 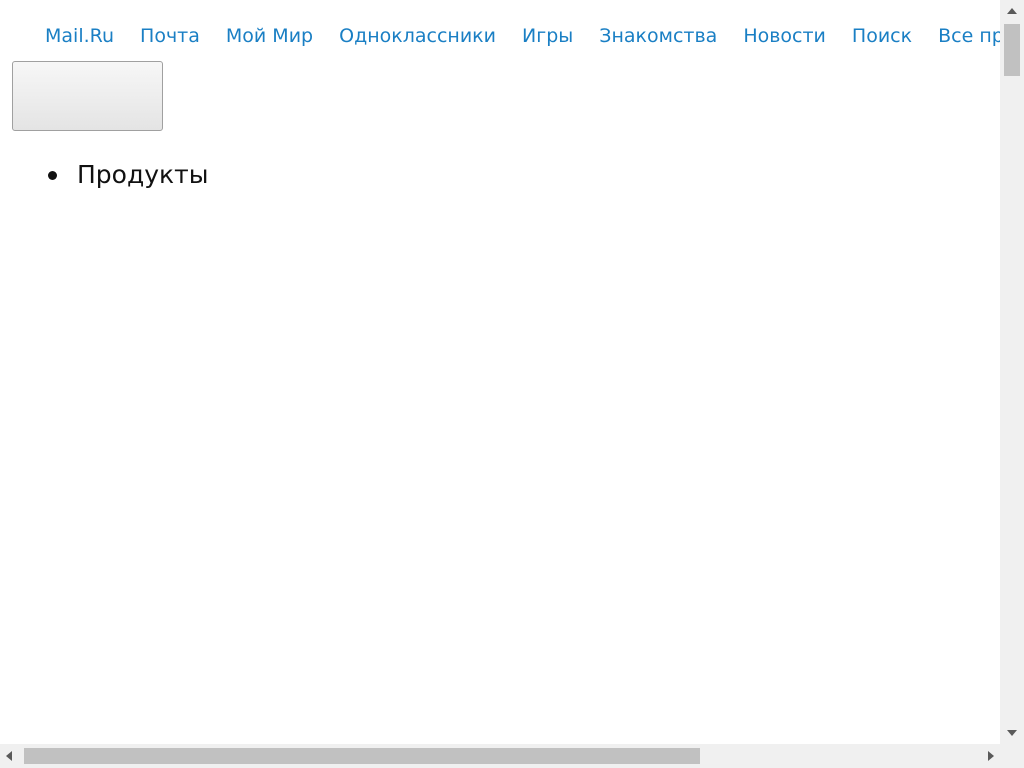 I want to click on scroll-right-button, so click(x=990, y=756).